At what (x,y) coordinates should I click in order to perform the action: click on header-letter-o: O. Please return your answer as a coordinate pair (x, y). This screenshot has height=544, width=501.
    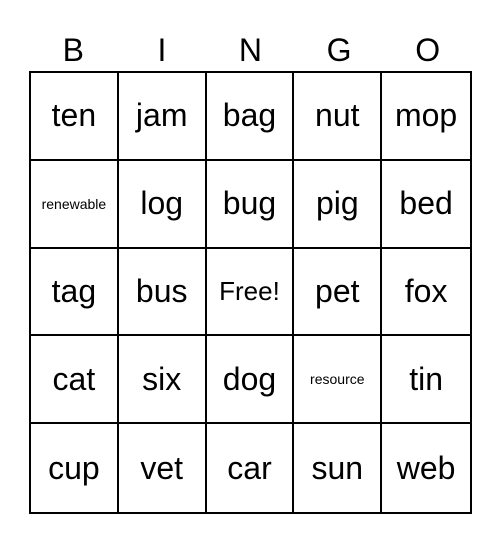
    Looking at the image, I should click on (428, 50).